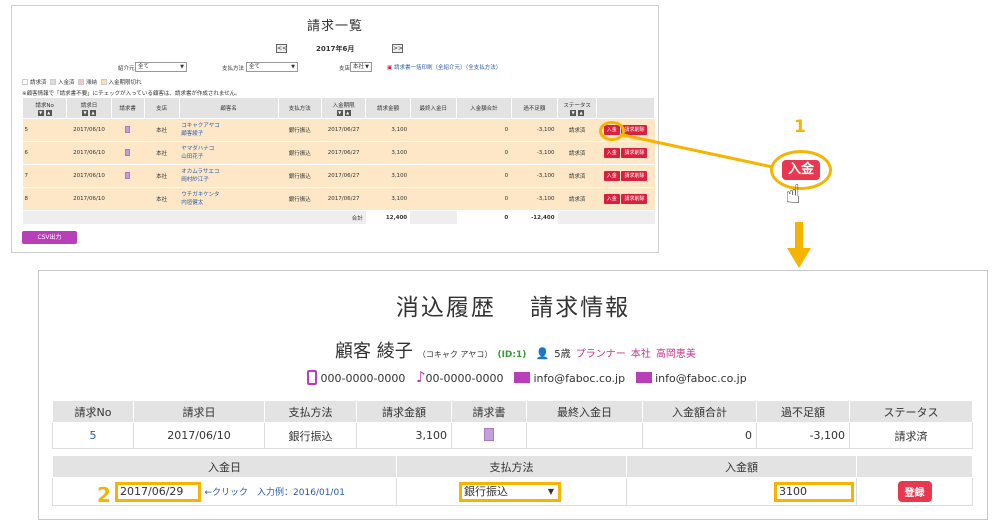  What do you see at coordinates (741, 466) in the screenshot?
I see `col-pay-amount: 入金額` at bounding box center [741, 466].